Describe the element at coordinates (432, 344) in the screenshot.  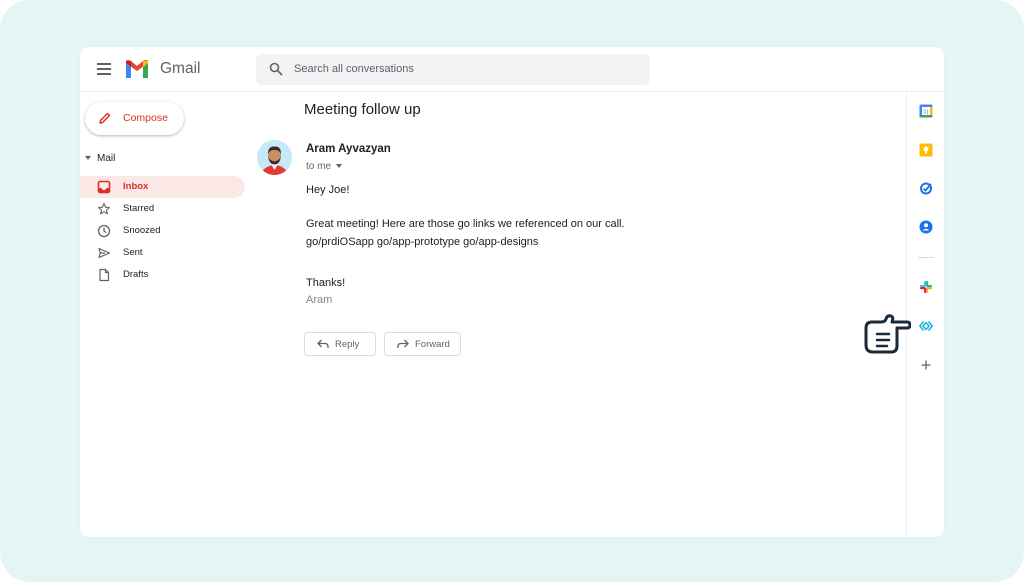
I see `forward-label: Forward` at that location.